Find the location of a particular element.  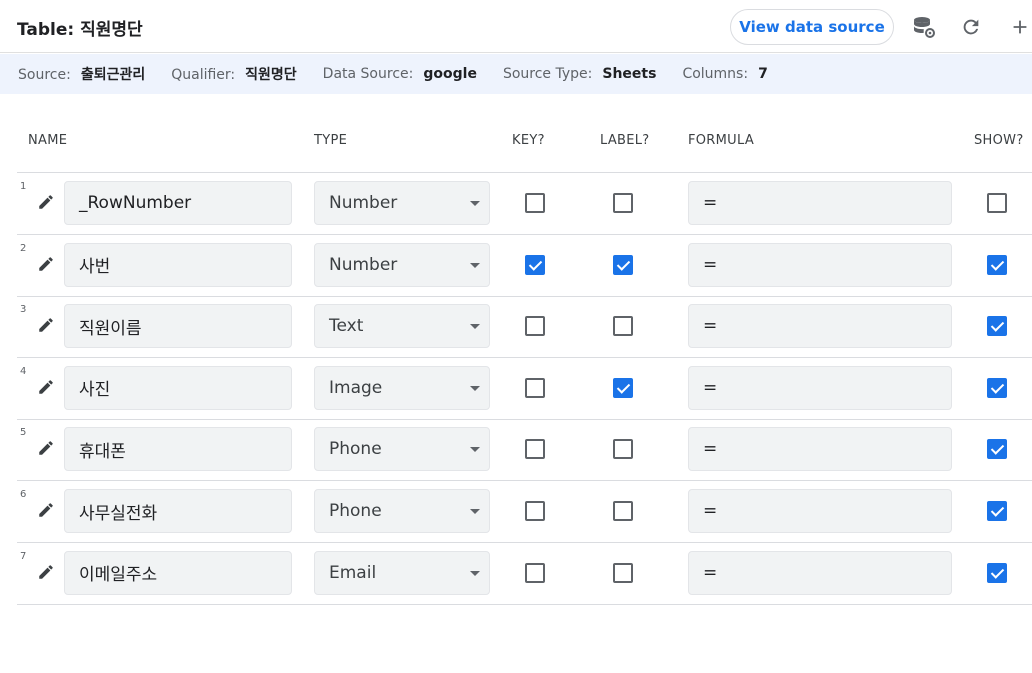

column-type-select: Email is located at coordinates (402, 572).